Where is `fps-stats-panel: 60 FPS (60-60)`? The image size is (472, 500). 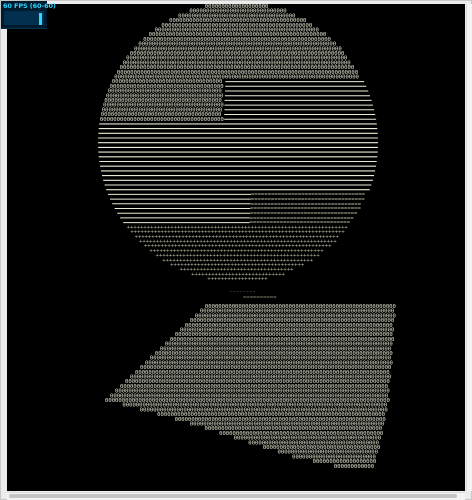 fps-stats-panel: 60 FPS (60-60) is located at coordinates (28, 15).